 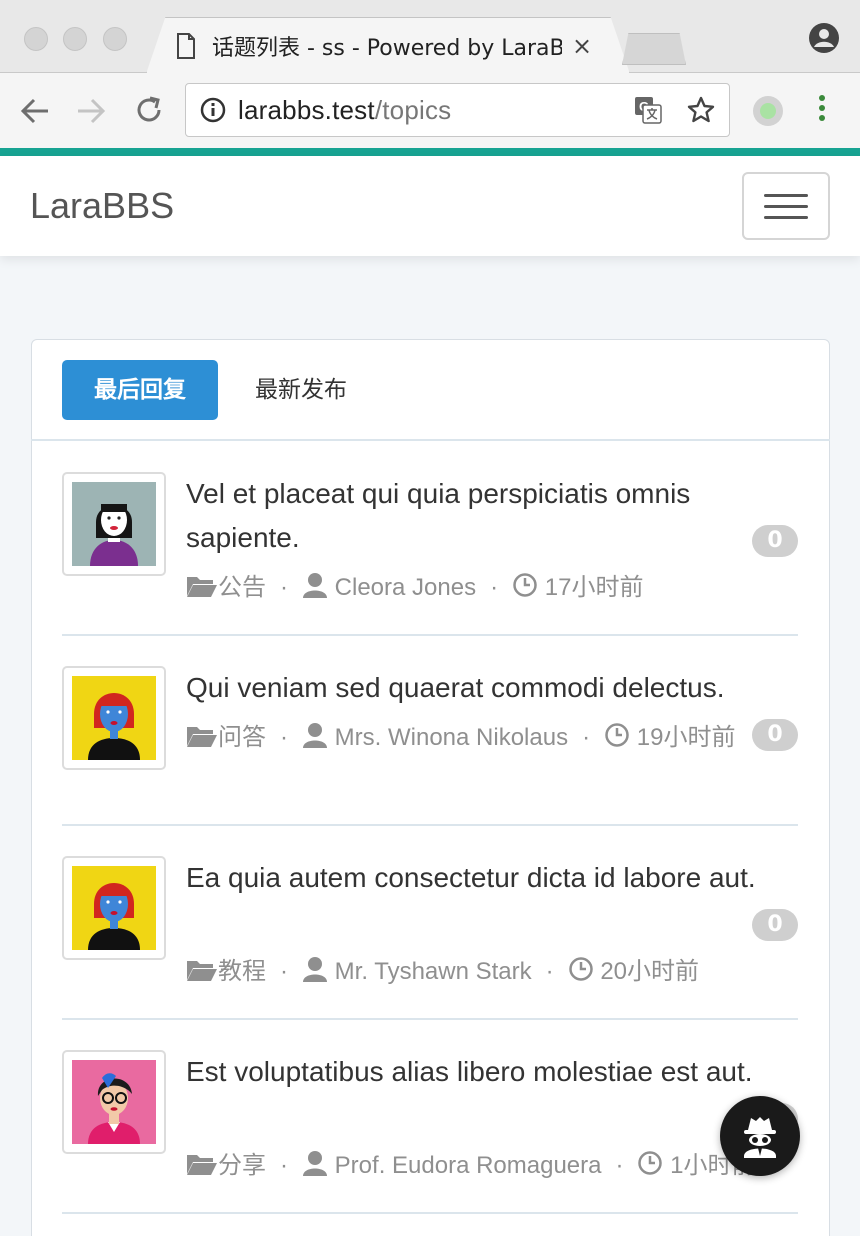 What do you see at coordinates (242, 1165) in the screenshot?
I see `topic-category: 分享` at bounding box center [242, 1165].